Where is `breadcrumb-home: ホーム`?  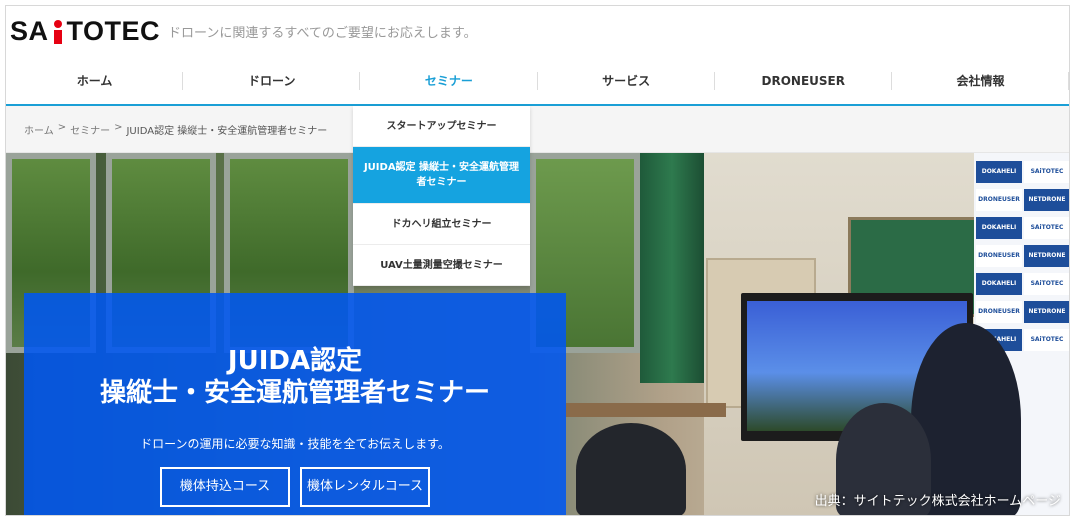 breadcrumb-home: ホーム is located at coordinates (39, 129).